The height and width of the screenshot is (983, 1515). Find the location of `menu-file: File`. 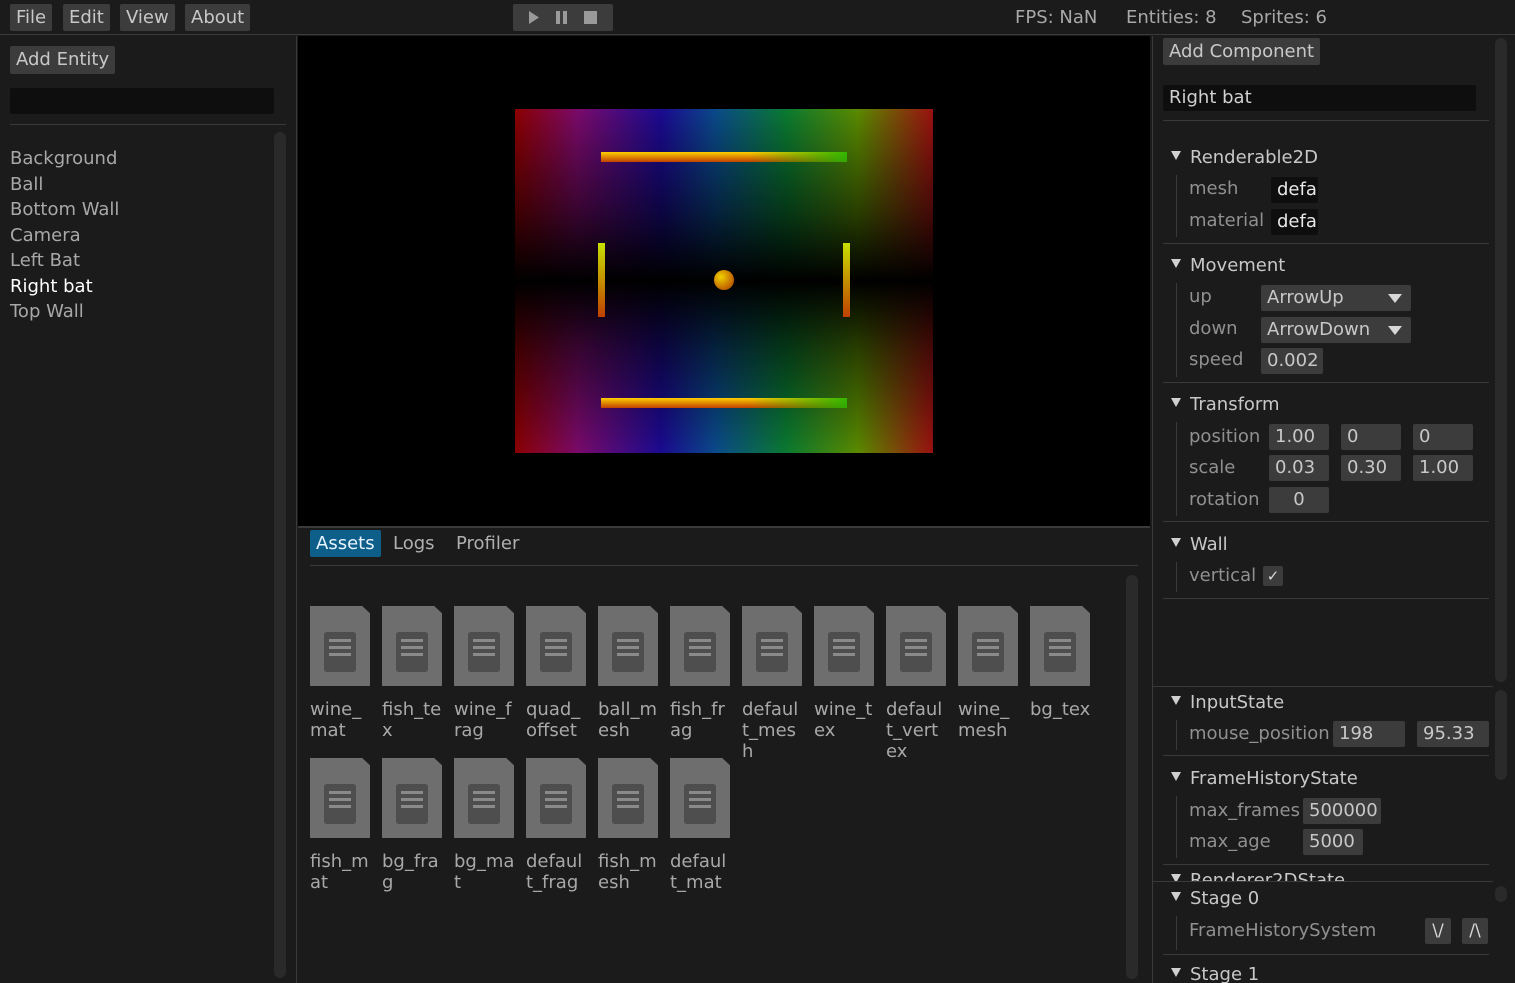

menu-file: File is located at coordinates (31, 17).